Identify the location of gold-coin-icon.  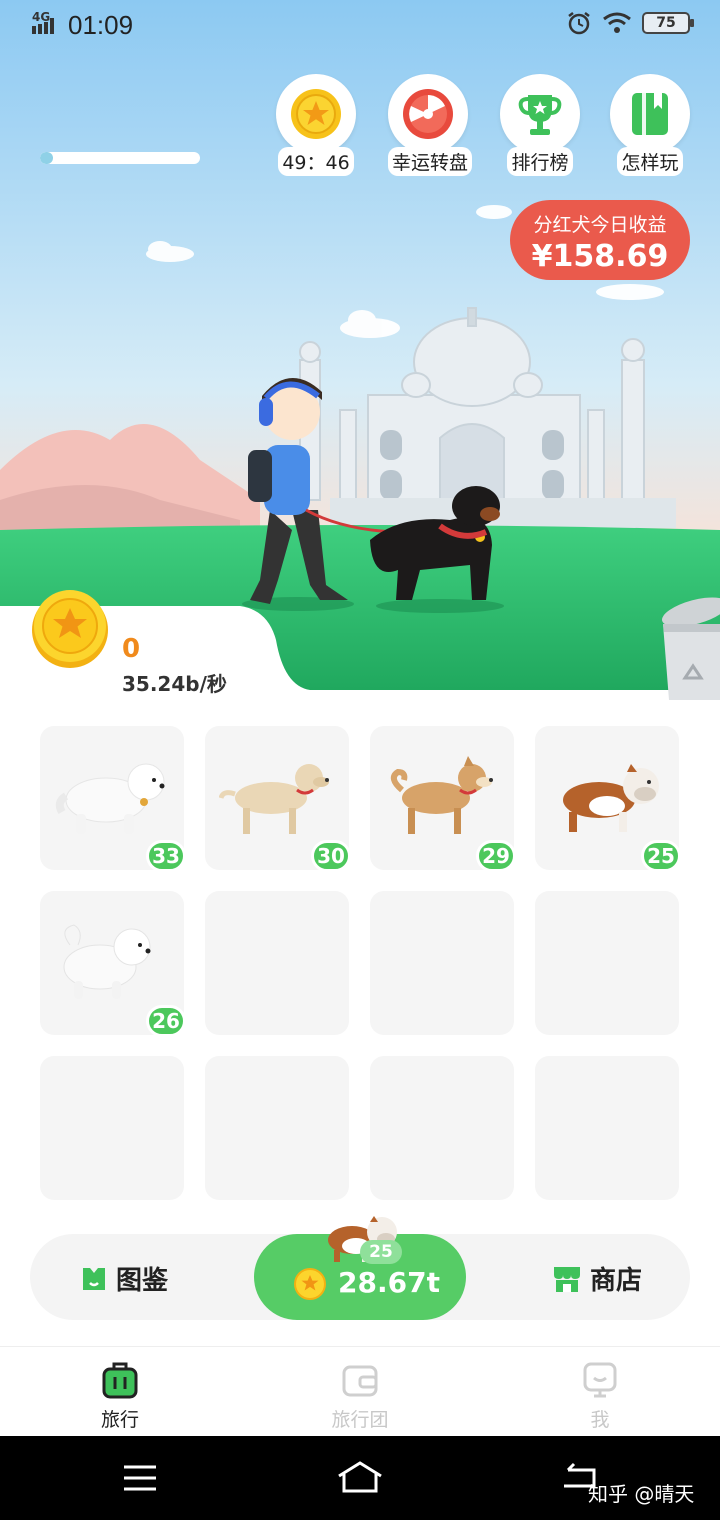
(70, 629).